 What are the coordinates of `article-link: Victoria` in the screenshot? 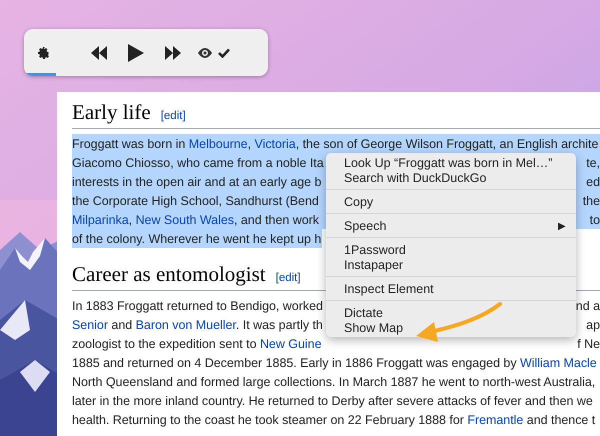 It's located at (275, 143).